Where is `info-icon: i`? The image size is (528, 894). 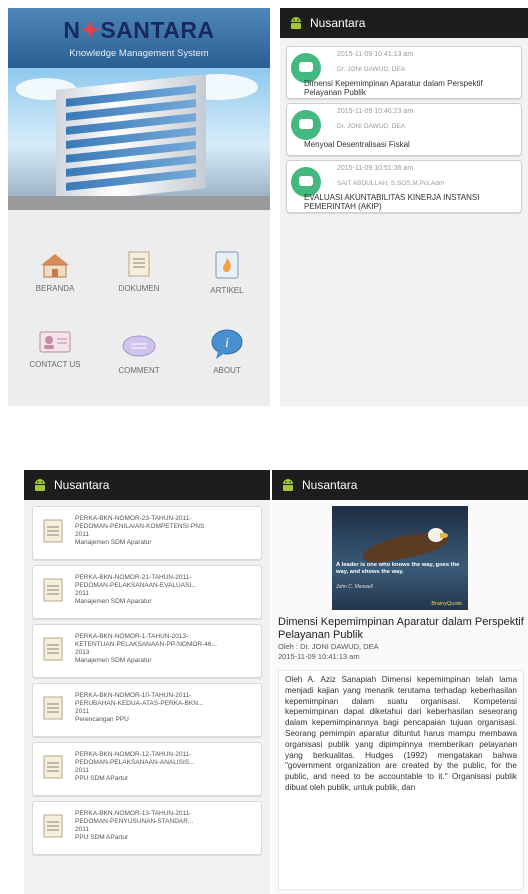
info-icon: i is located at coordinates (227, 344).